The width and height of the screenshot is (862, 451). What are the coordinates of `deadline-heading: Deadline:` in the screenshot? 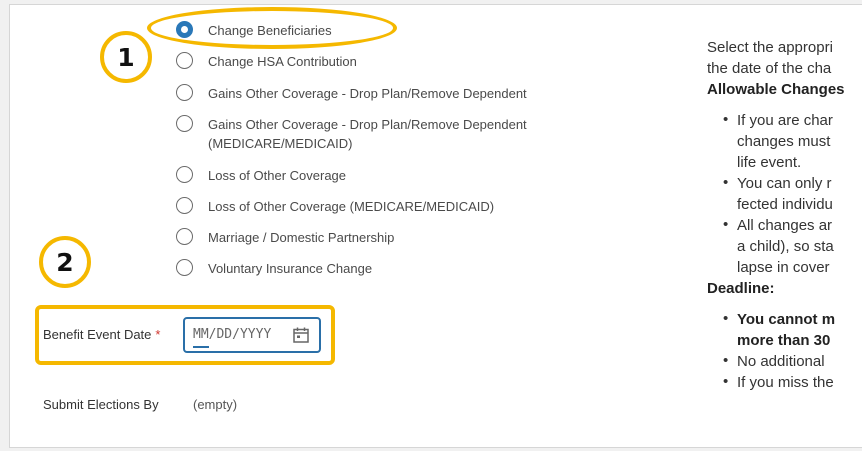 It's located at (741, 288).